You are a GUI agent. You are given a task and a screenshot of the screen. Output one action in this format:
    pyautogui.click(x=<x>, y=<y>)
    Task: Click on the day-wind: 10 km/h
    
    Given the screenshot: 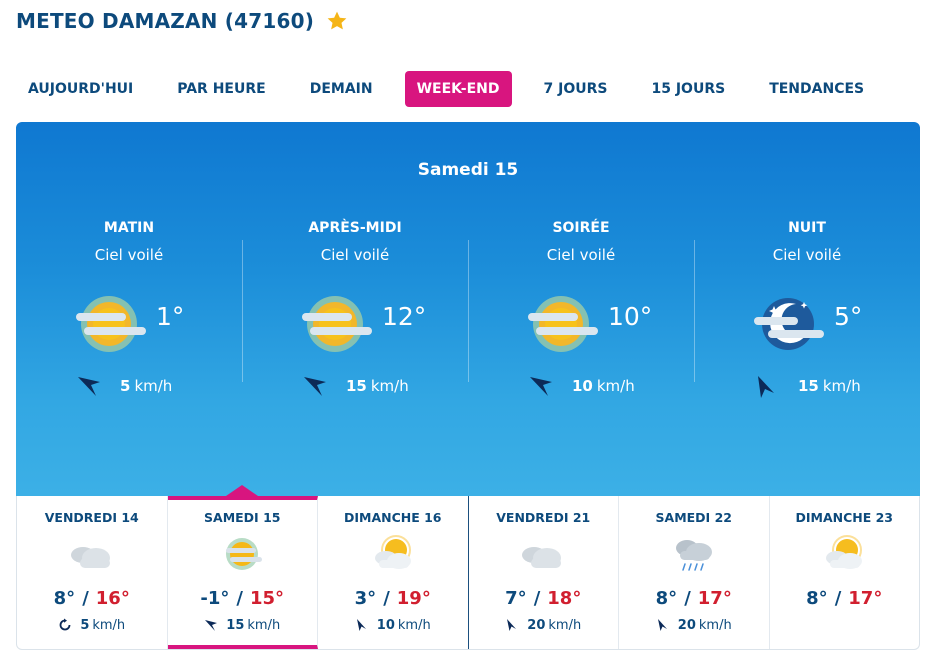 What is the action you would take?
    pyautogui.click(x=393, y=625)
    